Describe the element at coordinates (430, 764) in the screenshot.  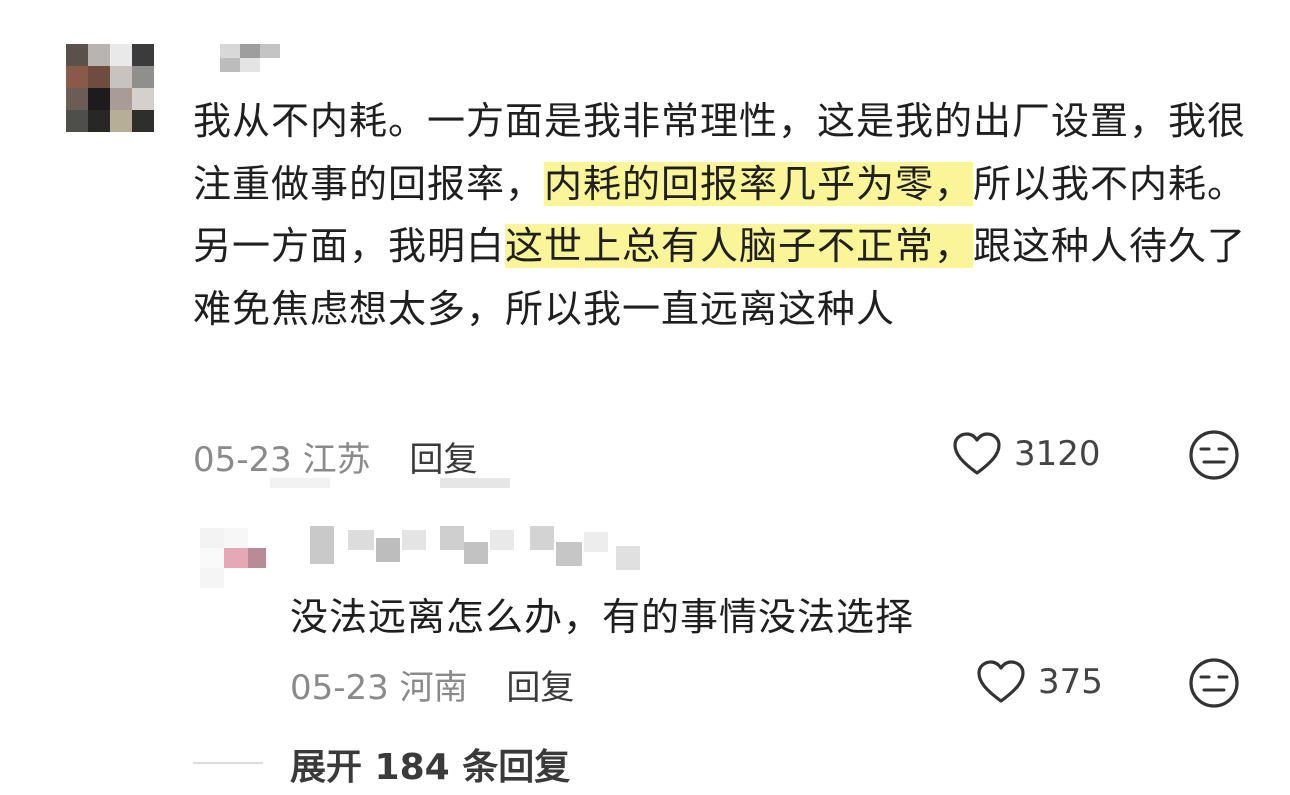
I see `expand-replies-button: 展开 184 条回复` at that location.